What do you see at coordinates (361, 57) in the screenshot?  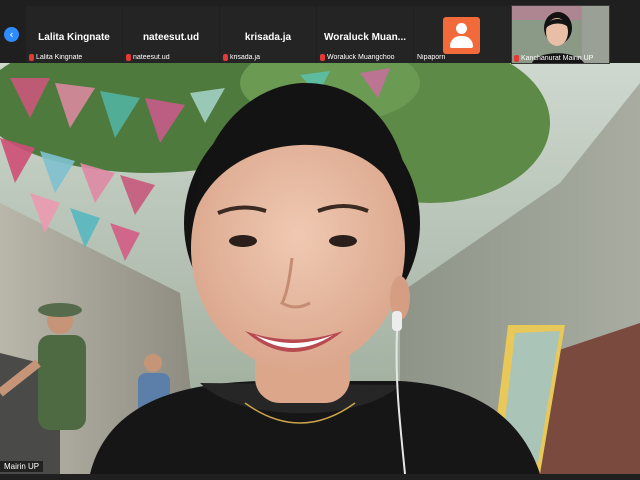 I see `participant-label: Woraluck Muangchoo` at bounding box center [361, 57].